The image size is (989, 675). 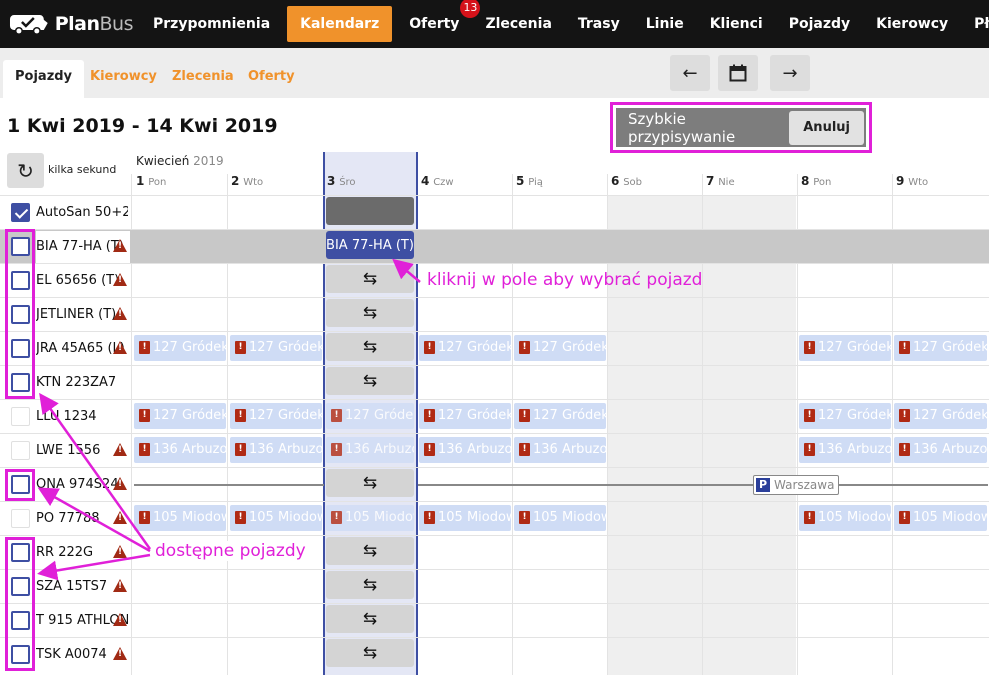 I want to click on refresh-button: ↻, so click(x=25, y=170).